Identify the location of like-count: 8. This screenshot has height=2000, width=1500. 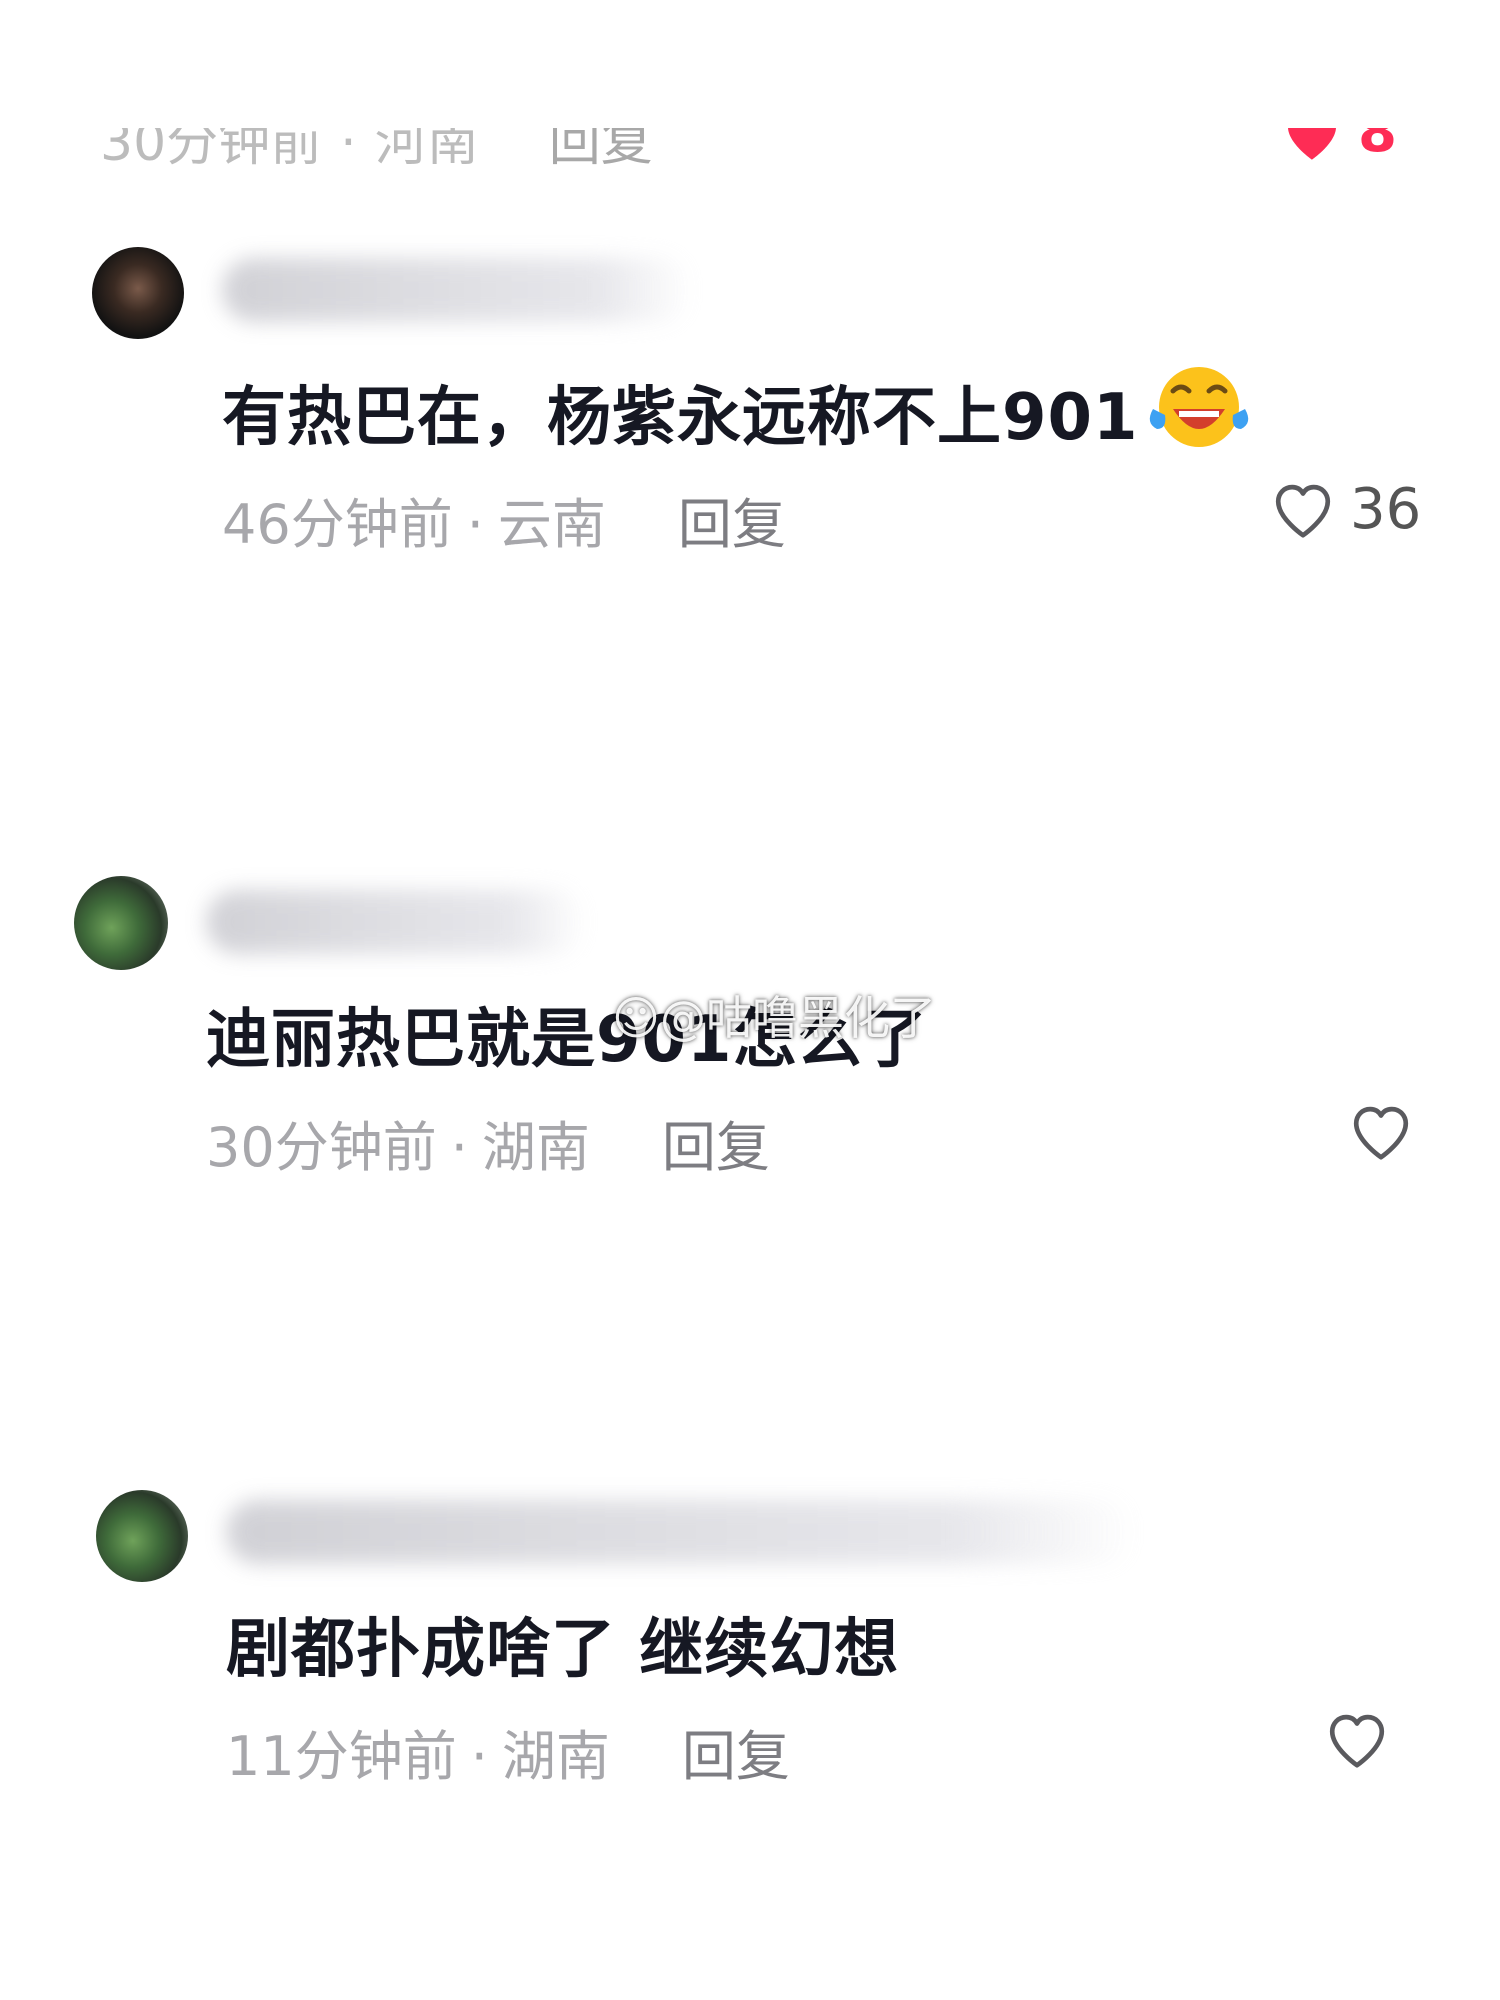
(1377, 146).